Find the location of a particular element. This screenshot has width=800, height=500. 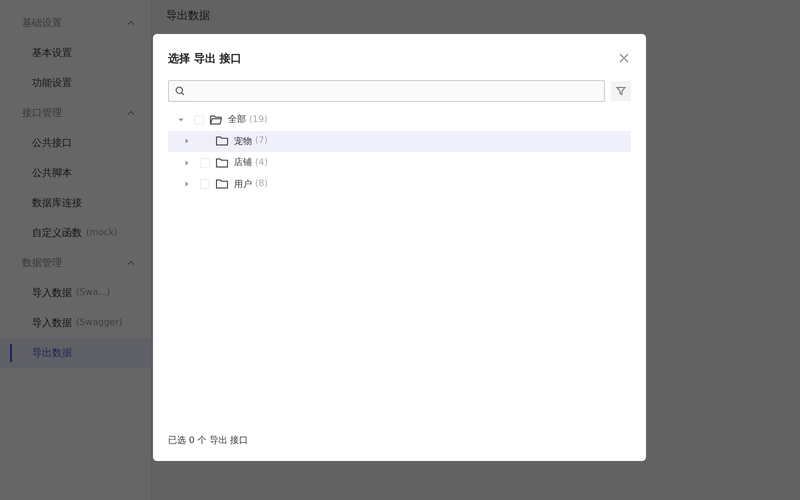

page-title: 导出数据 is located at coordinates (188, 15).